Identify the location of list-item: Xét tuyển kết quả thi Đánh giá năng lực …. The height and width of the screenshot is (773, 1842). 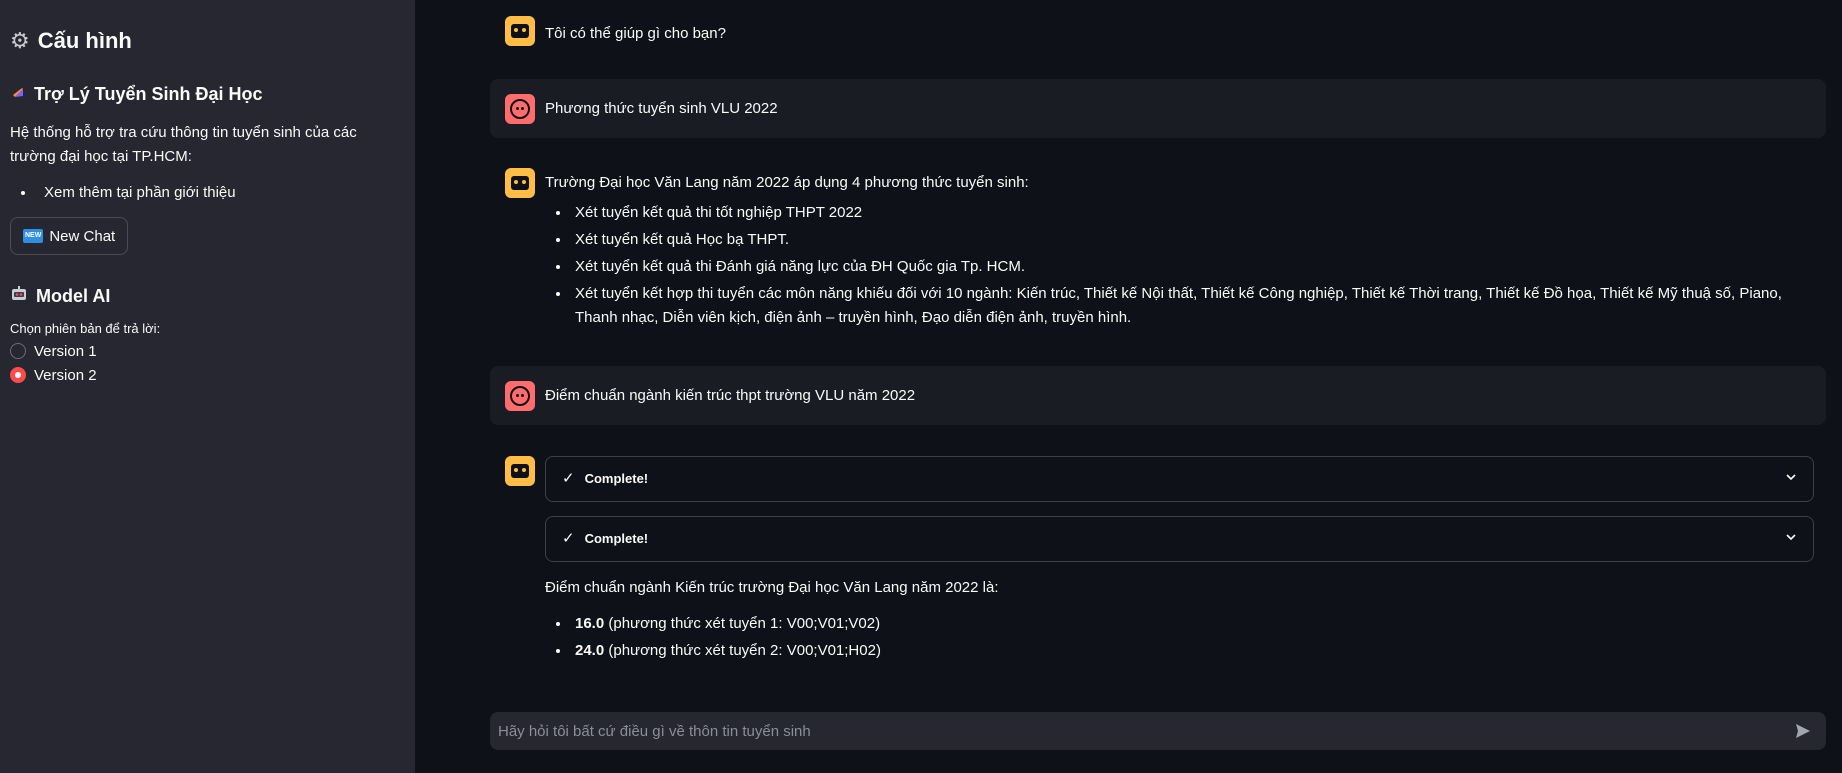
(1192, 267).